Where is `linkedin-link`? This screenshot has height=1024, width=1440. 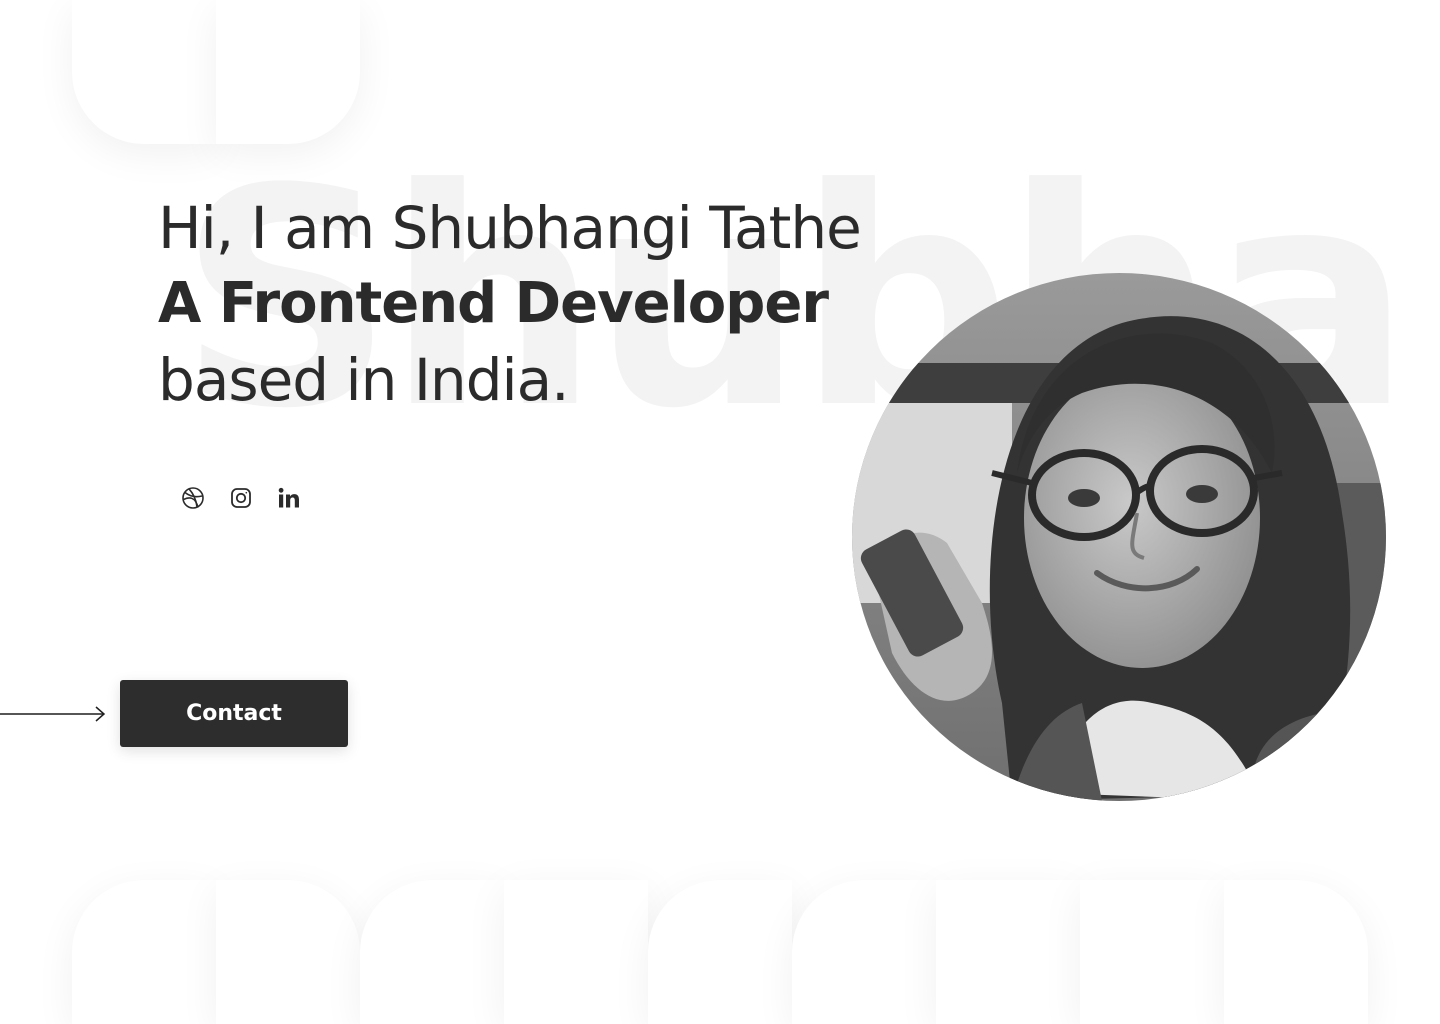 linkedin-link is located at coordinates (289, 500).